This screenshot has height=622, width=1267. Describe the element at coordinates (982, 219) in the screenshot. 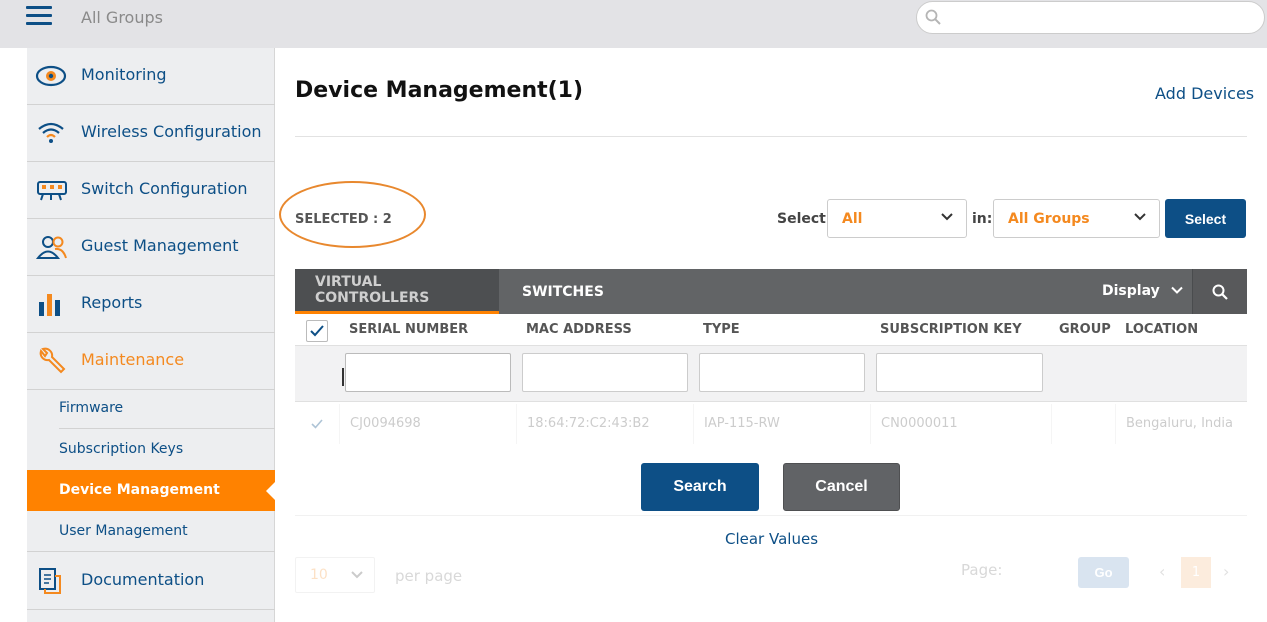

I see `in-label: in:` at that location.